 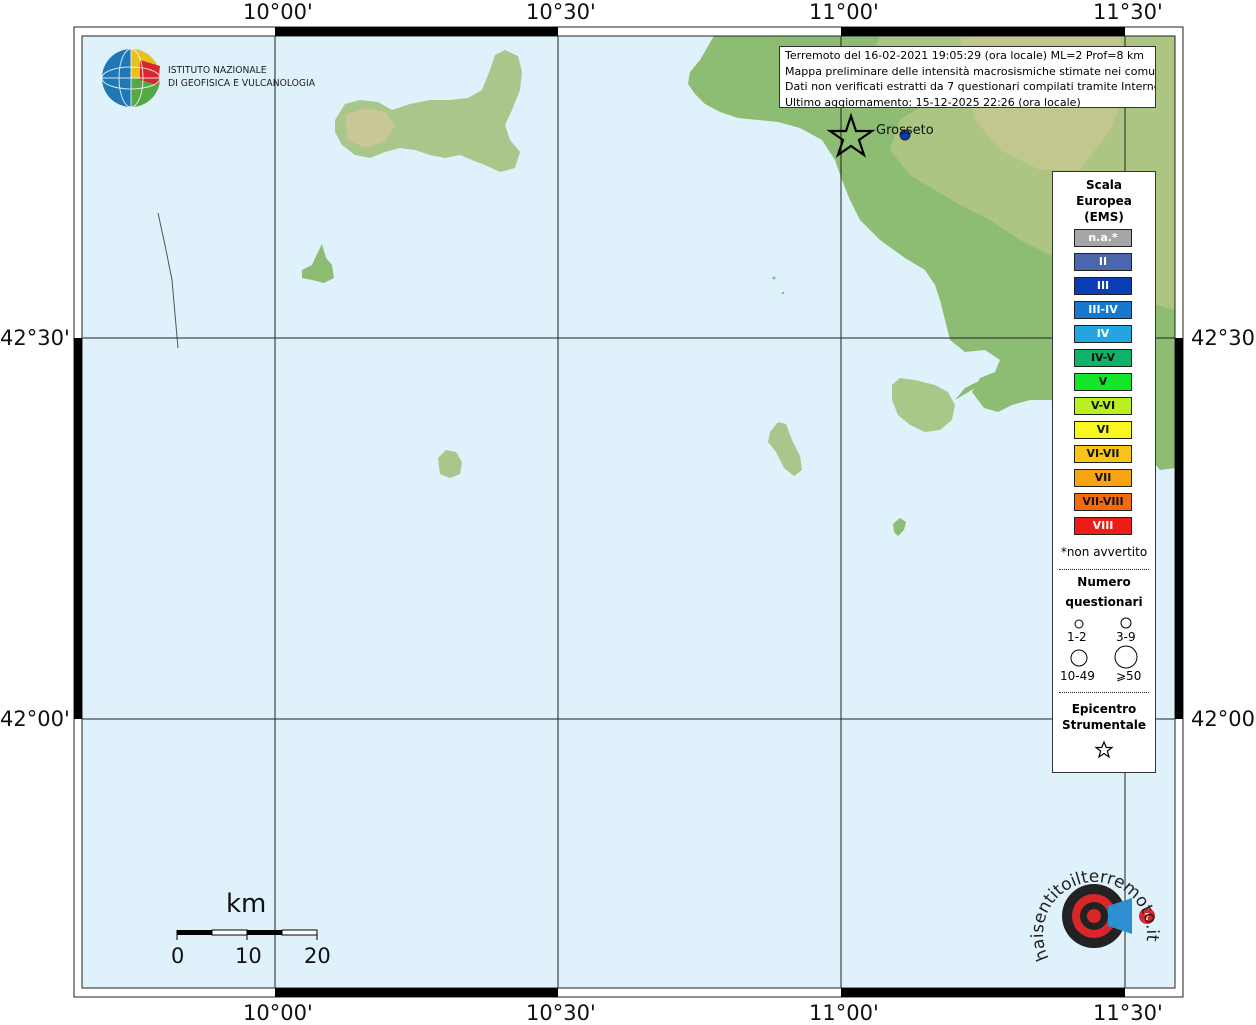 I want to click on legend-separator, so click(x=1104, y=569).